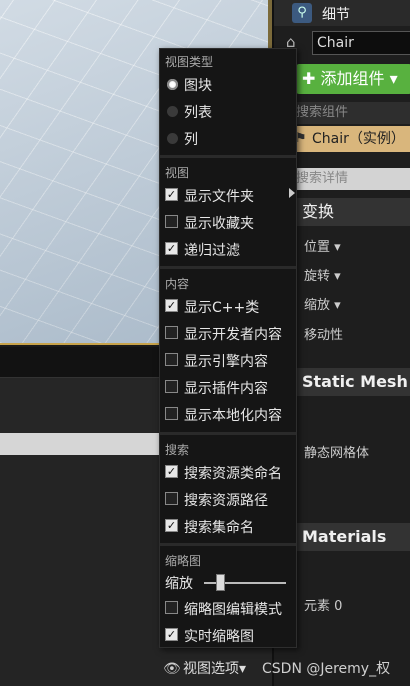  What do you see at coordinates (317, 305) in the screenshot?
I see `prop-scale-label: 缩放` at bounding box center [317, 305].